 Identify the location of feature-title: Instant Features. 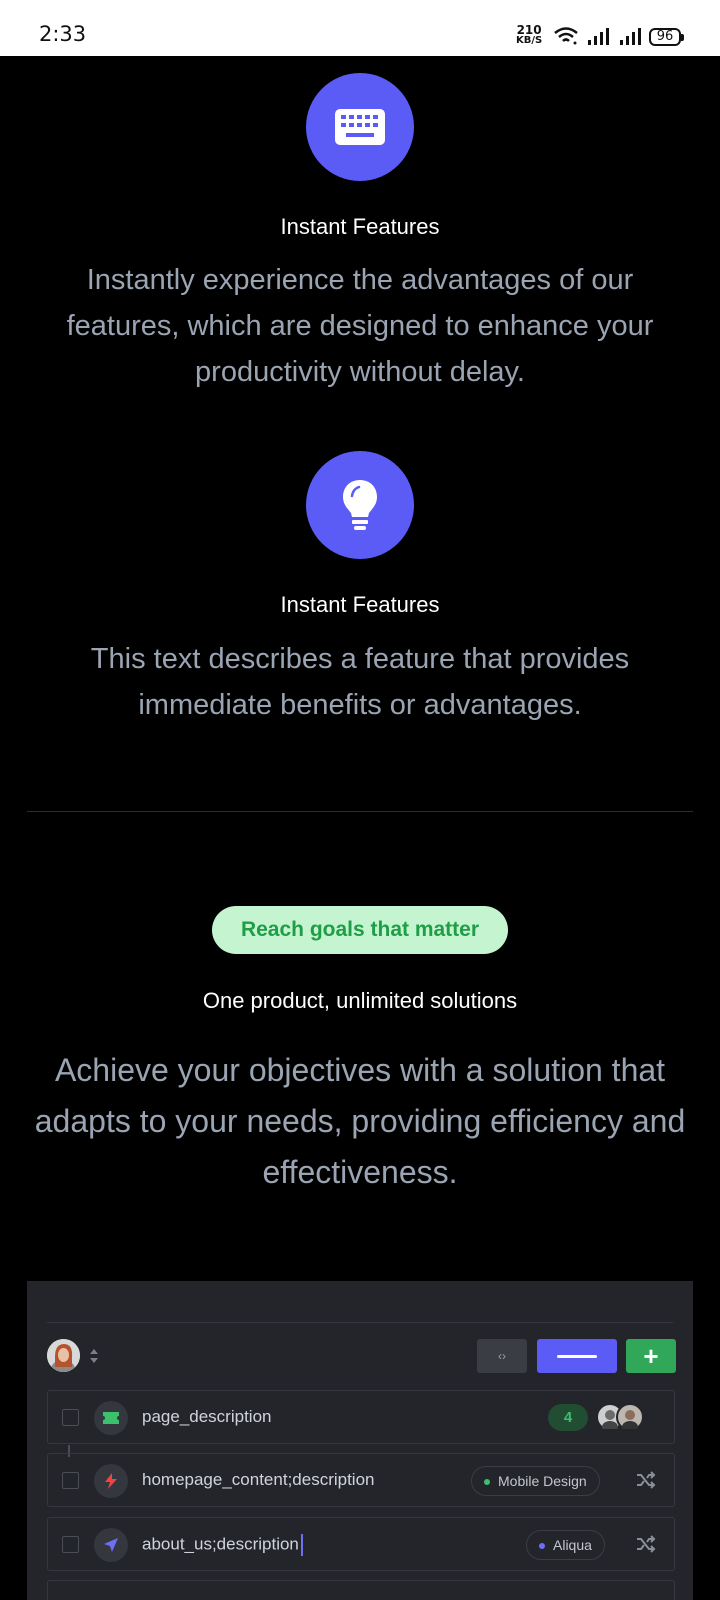
(360, 226).